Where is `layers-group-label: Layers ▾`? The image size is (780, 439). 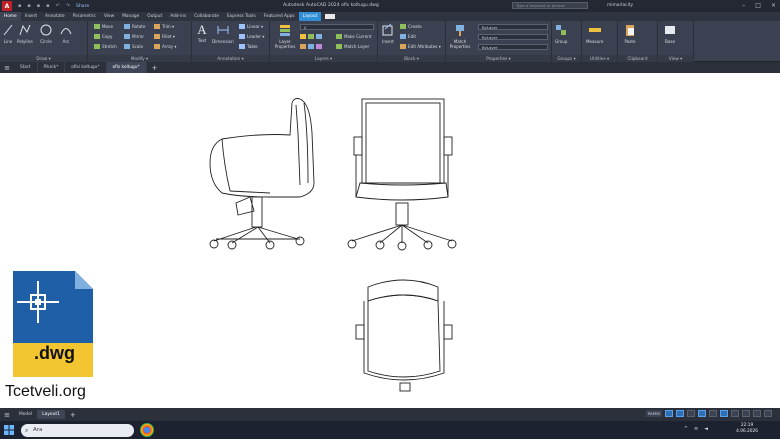 layers-group-label: Layers ▾ is located at coordinates (323, 58).